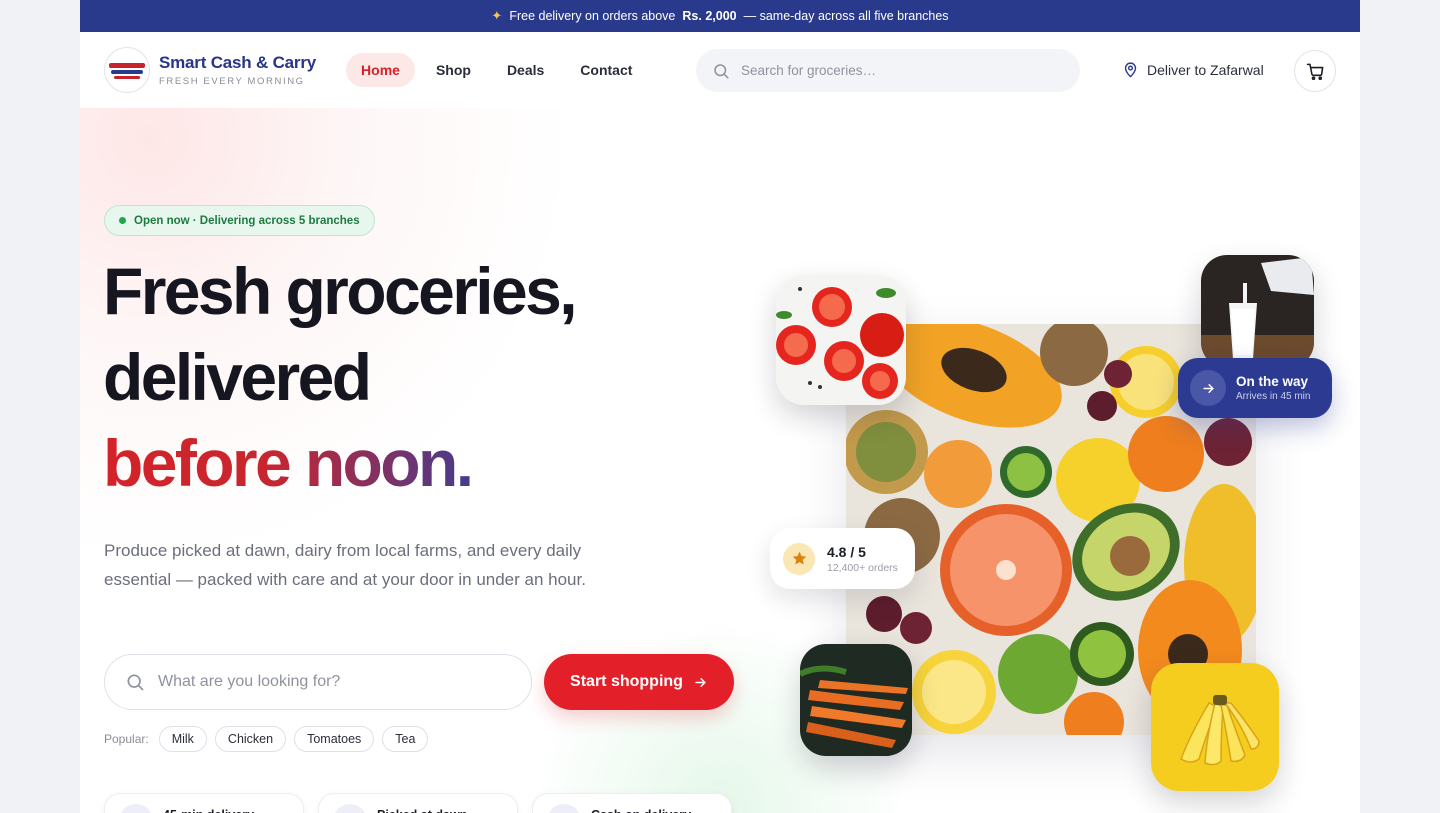 The width and height of the screenshot is (1440, 813). What do you see at coordinates (238, 62) in the screenshot?
I see `brand-name: Smart Cash & Carry` at bounding box center [238, 62].